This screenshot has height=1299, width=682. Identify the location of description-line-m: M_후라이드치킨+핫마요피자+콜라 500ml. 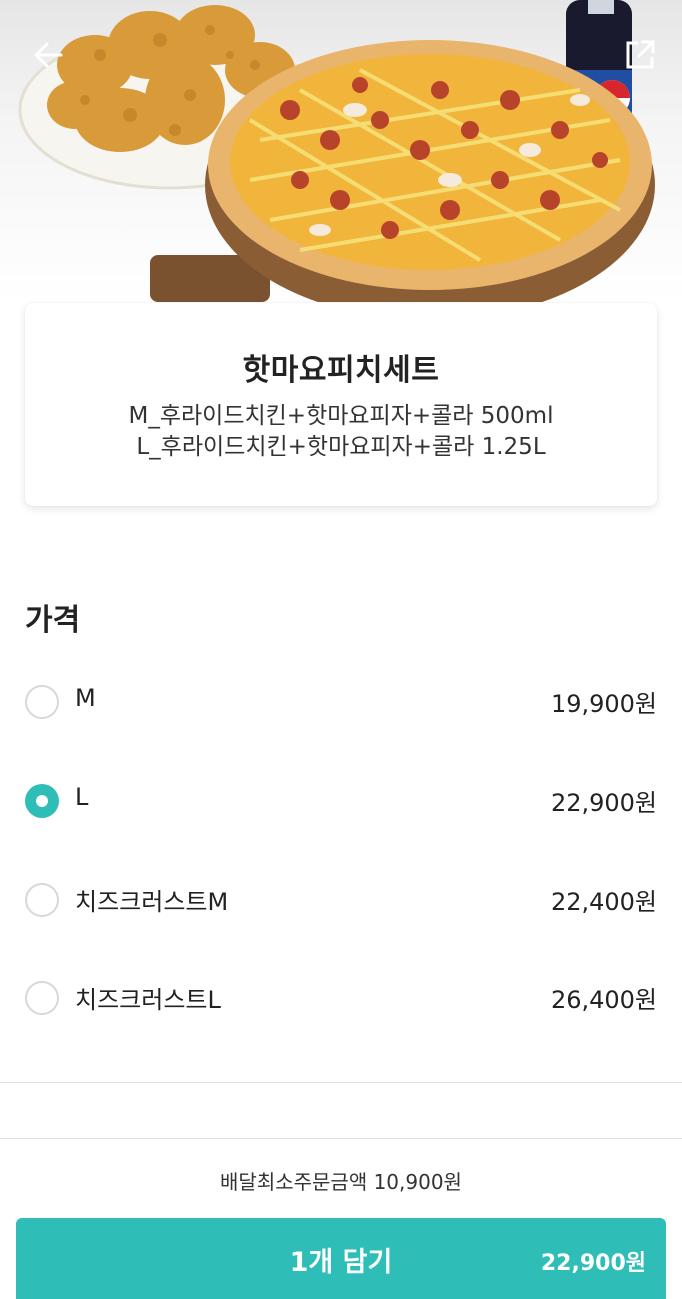
(341, 416).